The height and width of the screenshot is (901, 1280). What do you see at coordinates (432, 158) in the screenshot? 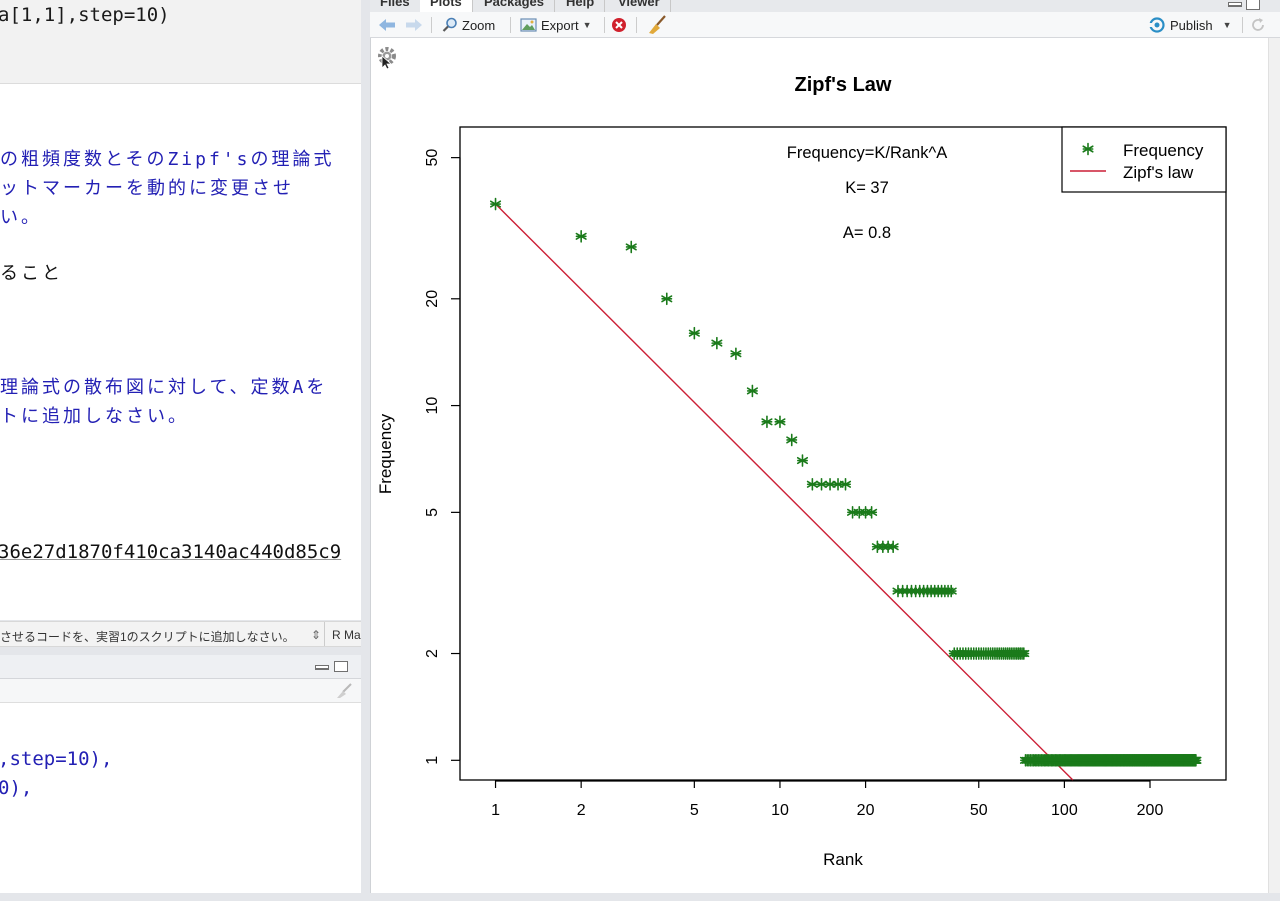
I see `y-tick-label: 50` at bounding box center [432, 158].